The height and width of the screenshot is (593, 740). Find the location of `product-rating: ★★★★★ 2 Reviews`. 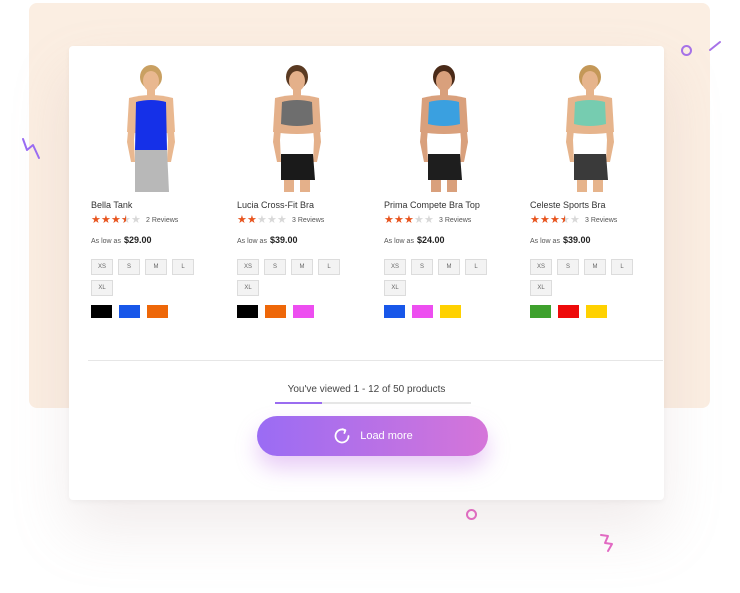

product-rating: ★★★★★ 2 Reviews is located at coordinates (151, 220).